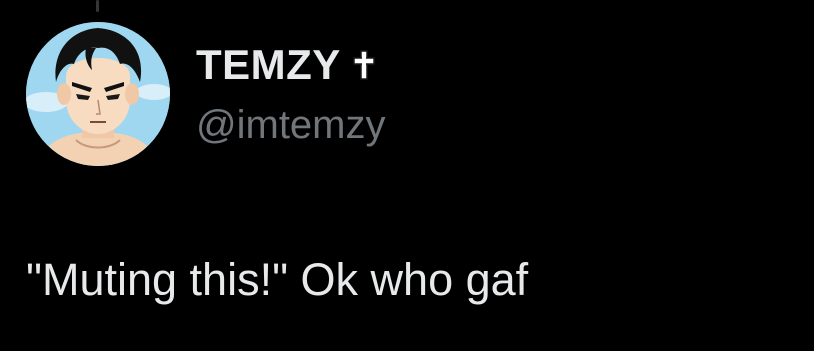 The height and width of the screenshot is (351, 814). What do you see at coordinates (291, 93) in the screenshot?
I see `tweet-header: TEMZY @imtemzy` at bounding box center [291, 93].